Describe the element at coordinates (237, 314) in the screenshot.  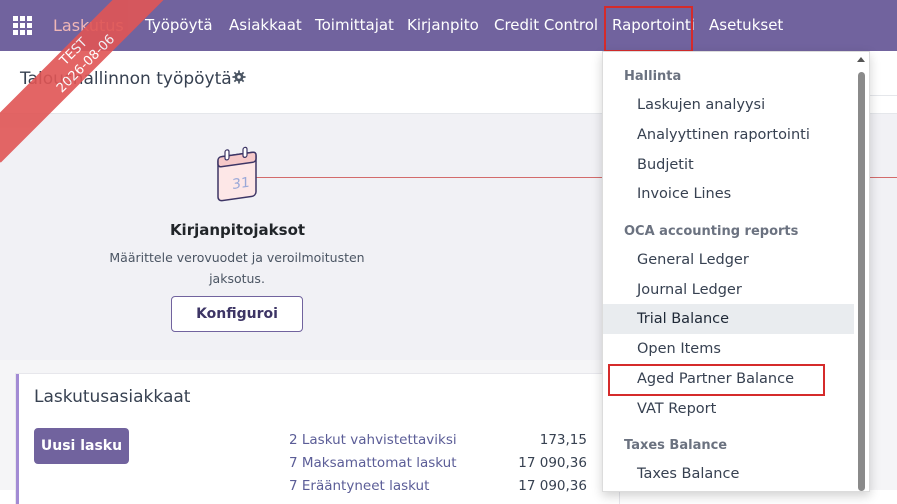
I see `configure-button: Konfiguroi` at that location.